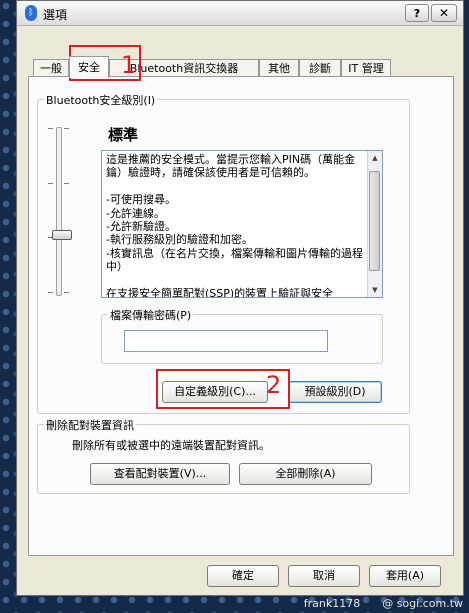 The height and width of the screenshot is (613, 469). What do you see at coordinates (240, 13) in the screenshot?
I see `title-bar: ᛒ 選項 ? ✕` at bounding box center [240, 13].